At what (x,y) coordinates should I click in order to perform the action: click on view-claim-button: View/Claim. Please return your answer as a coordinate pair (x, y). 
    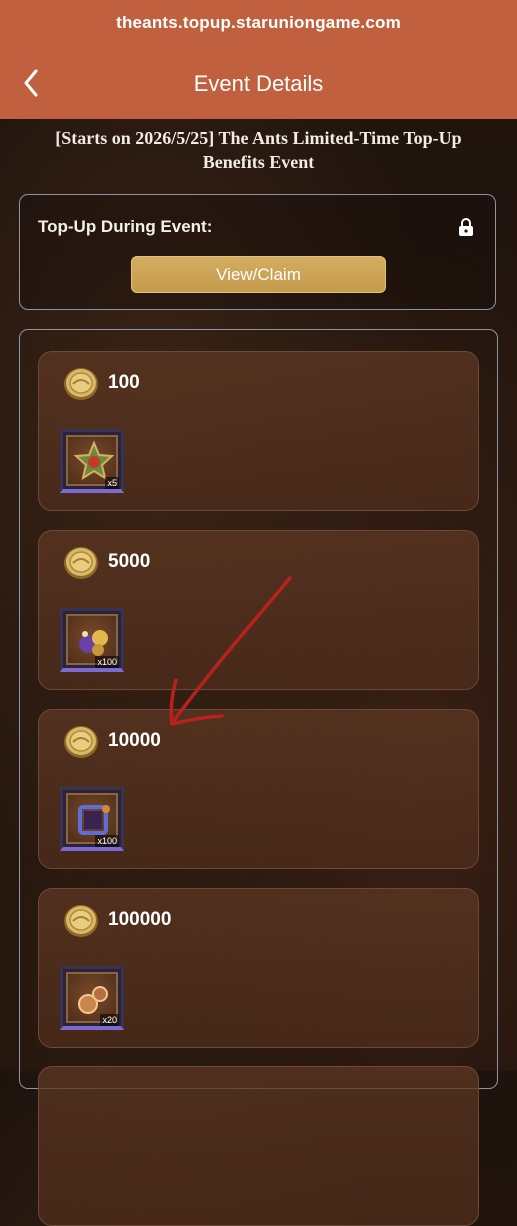
    Looking at the image, I should click on (258, 274).